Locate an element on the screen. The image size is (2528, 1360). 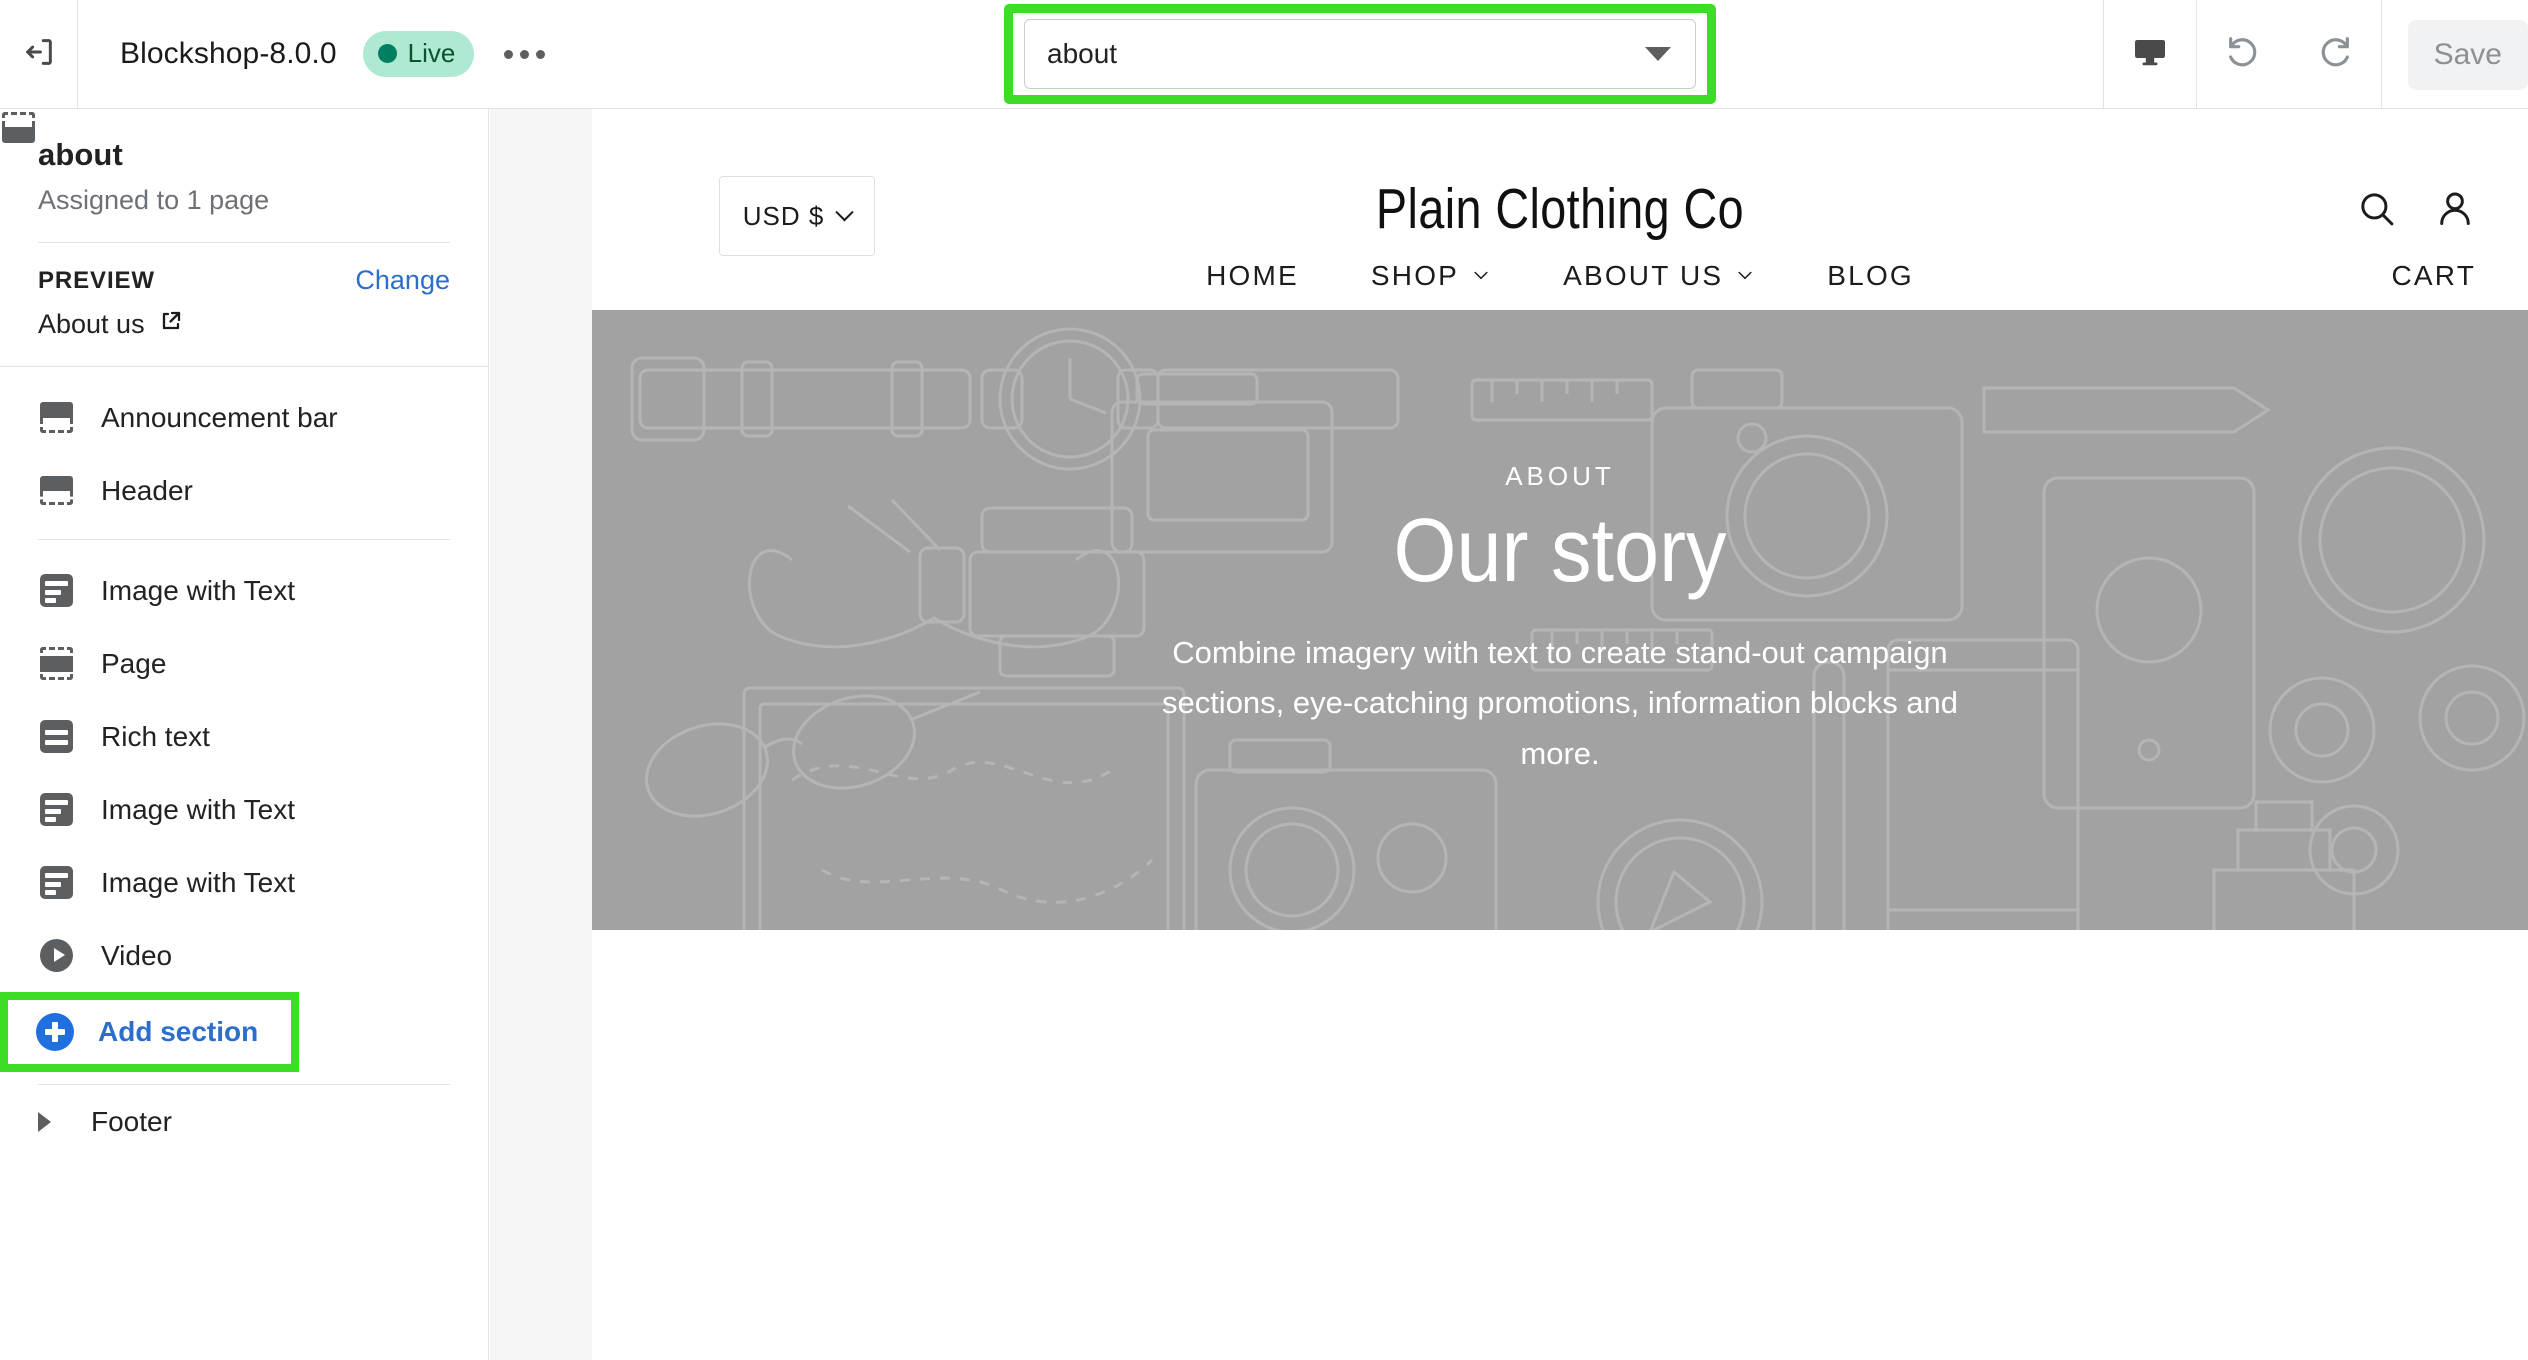
desktop-preview-button is located at coordinates (2150, 54).